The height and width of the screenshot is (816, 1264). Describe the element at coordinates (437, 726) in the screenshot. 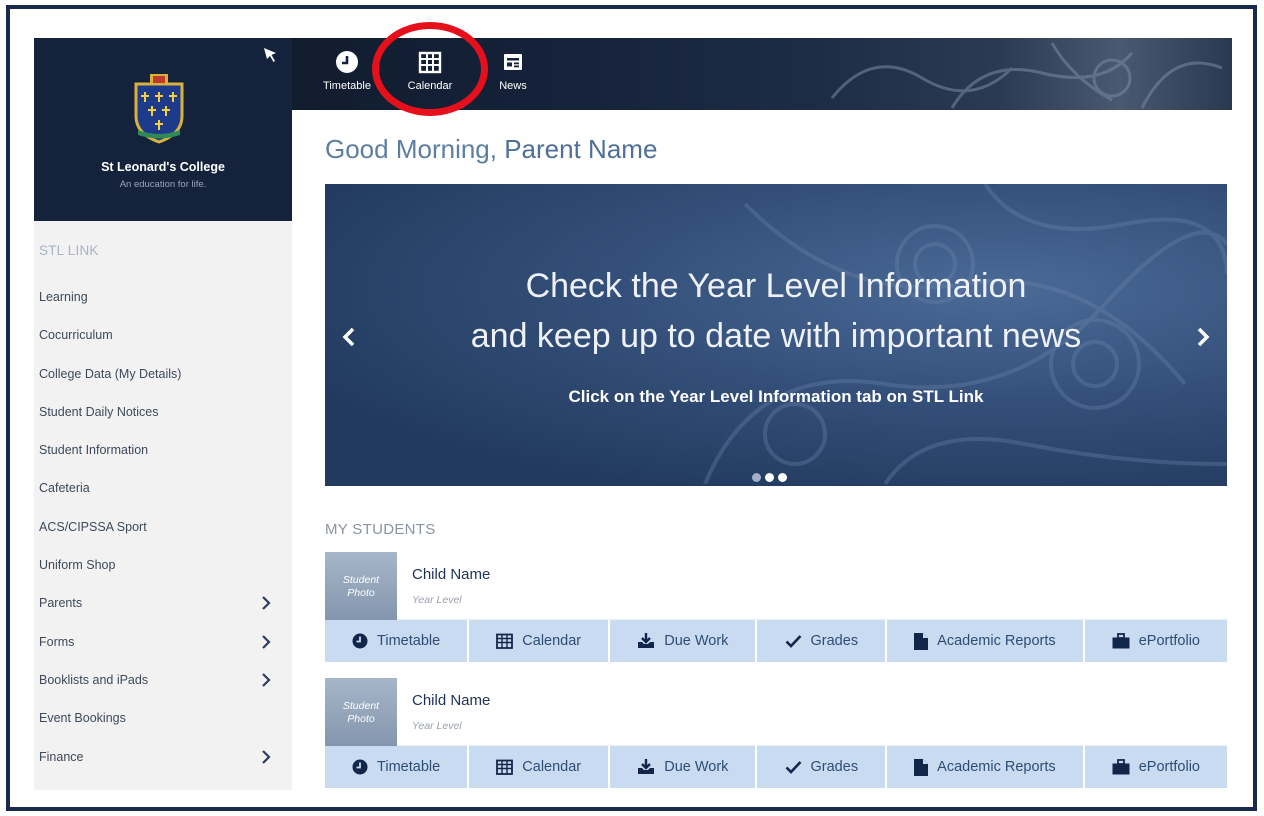

I see `student-year-level: Year Level` at that location.